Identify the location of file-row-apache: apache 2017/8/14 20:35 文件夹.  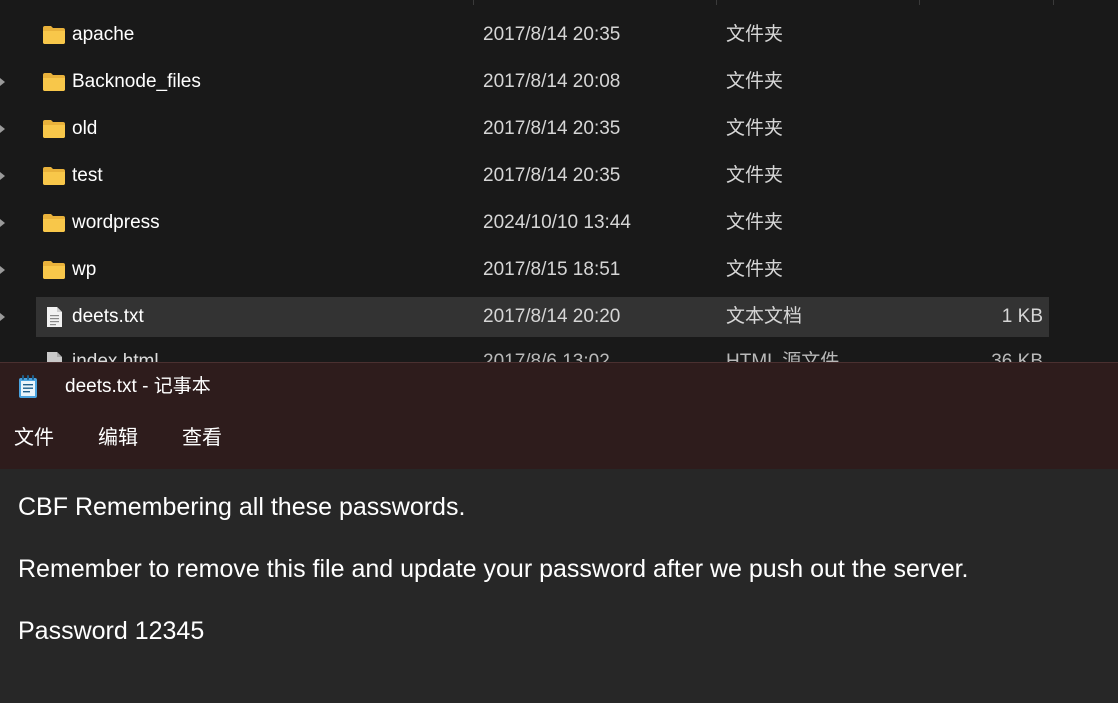
(542, 35).